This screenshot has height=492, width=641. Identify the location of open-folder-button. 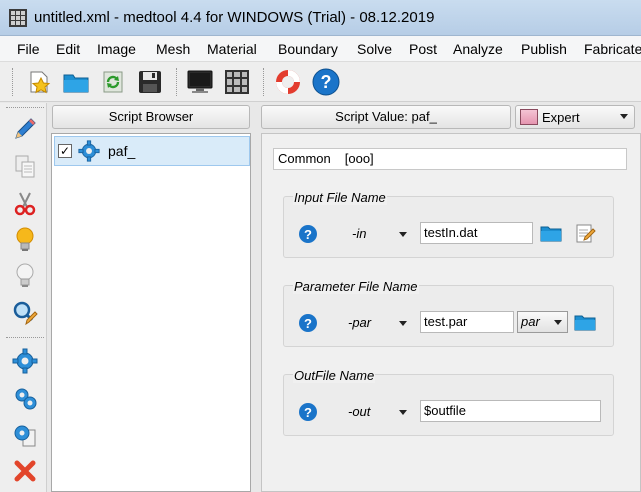
(76, 82).